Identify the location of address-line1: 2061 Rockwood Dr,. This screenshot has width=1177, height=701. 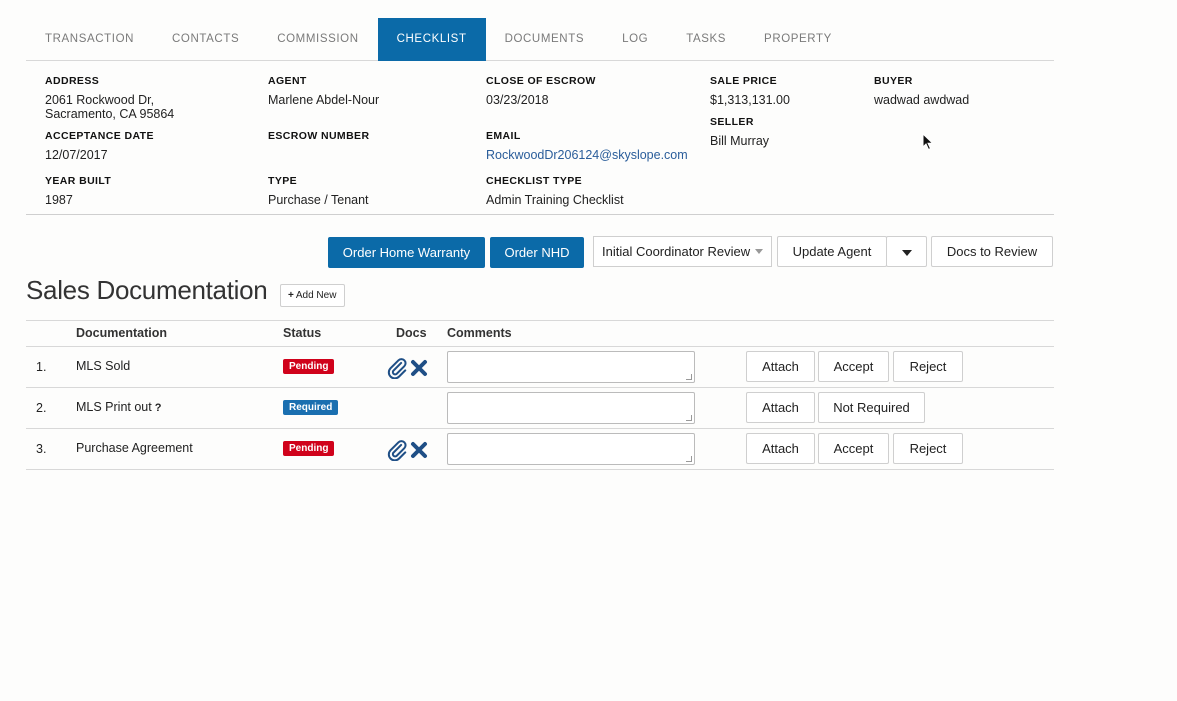
(100, 100).